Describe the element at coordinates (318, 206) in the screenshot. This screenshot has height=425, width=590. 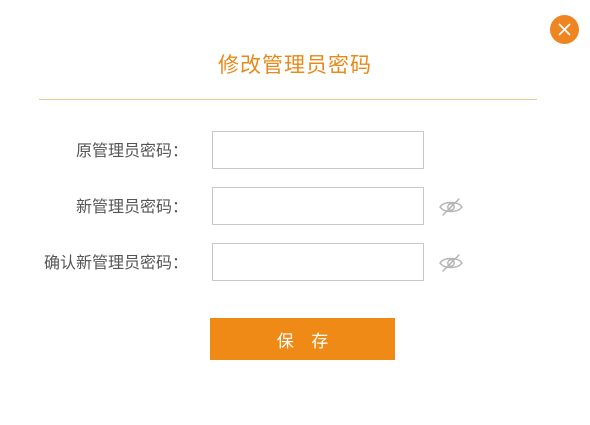
I see `new-password-input` at that location.